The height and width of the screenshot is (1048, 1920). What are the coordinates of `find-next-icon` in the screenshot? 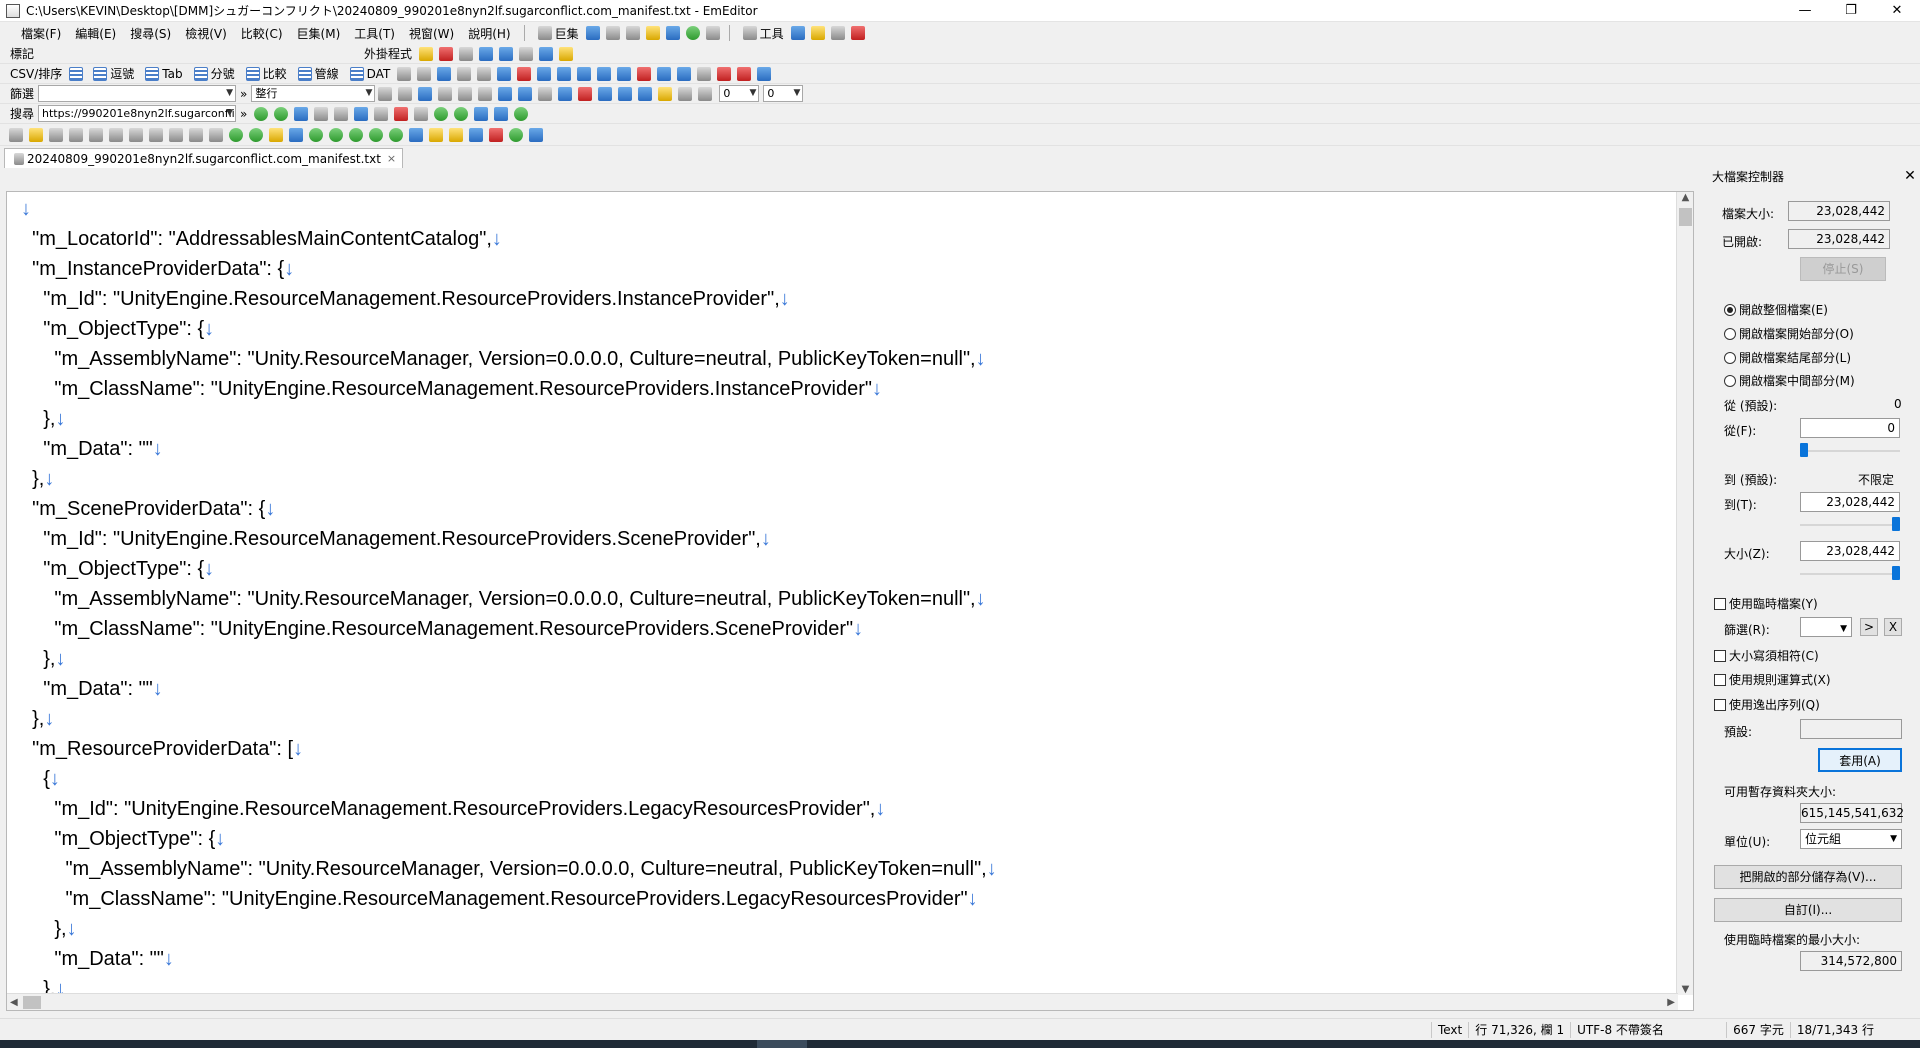 It's located at (236, 134).